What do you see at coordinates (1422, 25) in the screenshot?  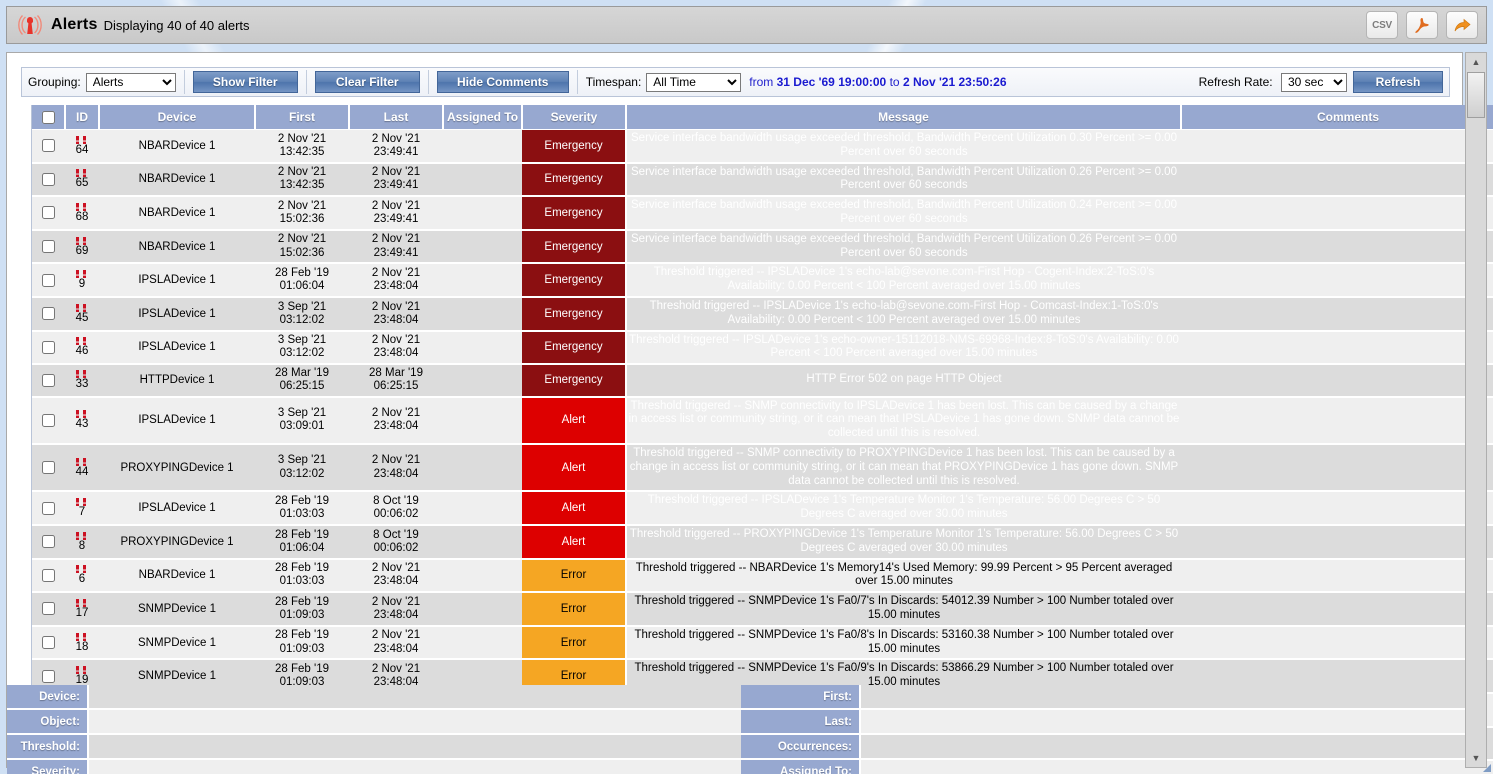 I see `pdf-export-button` at bounding box center [1422, 25].